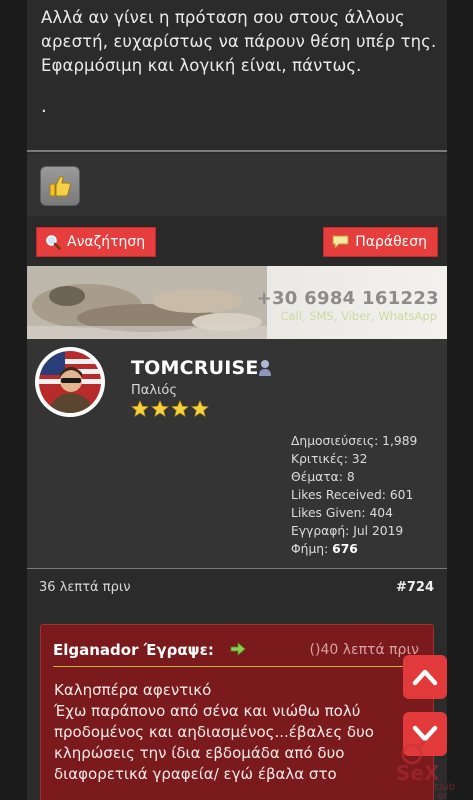 This screenshot has height=800, width=473. What do you see at coordinates (106, 242) in the screenshot?
I see `search-button-label: Αναζήτηση` at bounding box center [106, 242].